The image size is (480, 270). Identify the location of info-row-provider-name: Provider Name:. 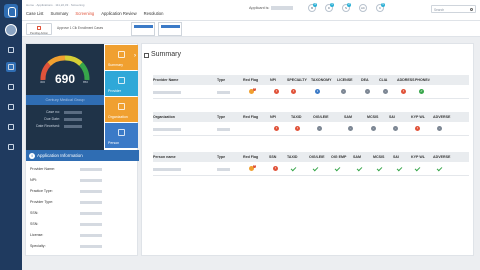
(82, 169).